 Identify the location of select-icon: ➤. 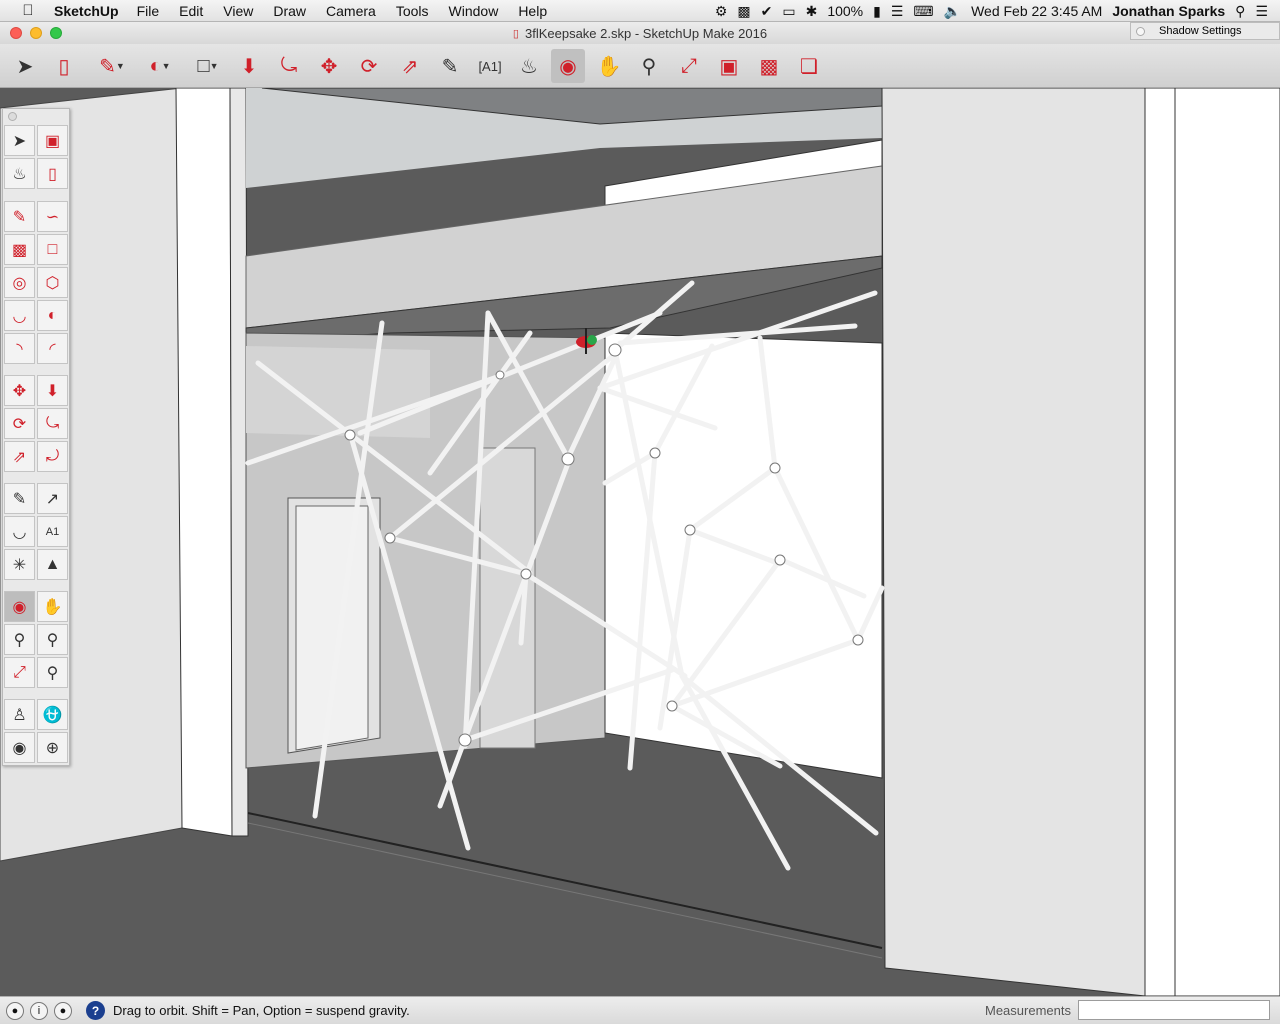
(19, 140).